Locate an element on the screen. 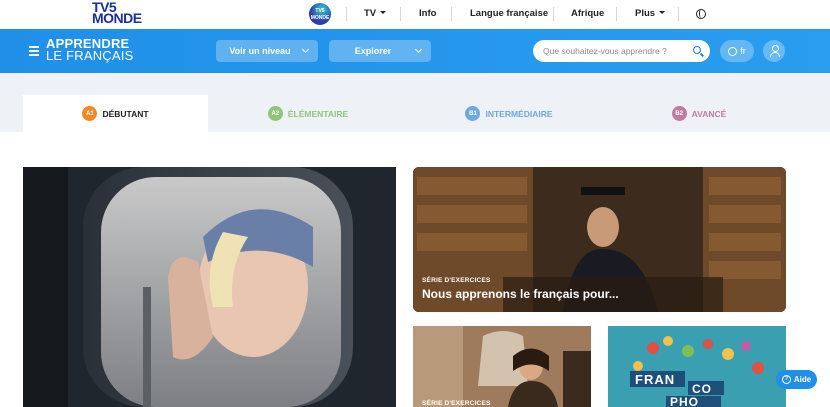 The height and width of the screenshot is (407, 830). voir-un-niveau-label: Voir un niveau is located at coordinates (260, 51).